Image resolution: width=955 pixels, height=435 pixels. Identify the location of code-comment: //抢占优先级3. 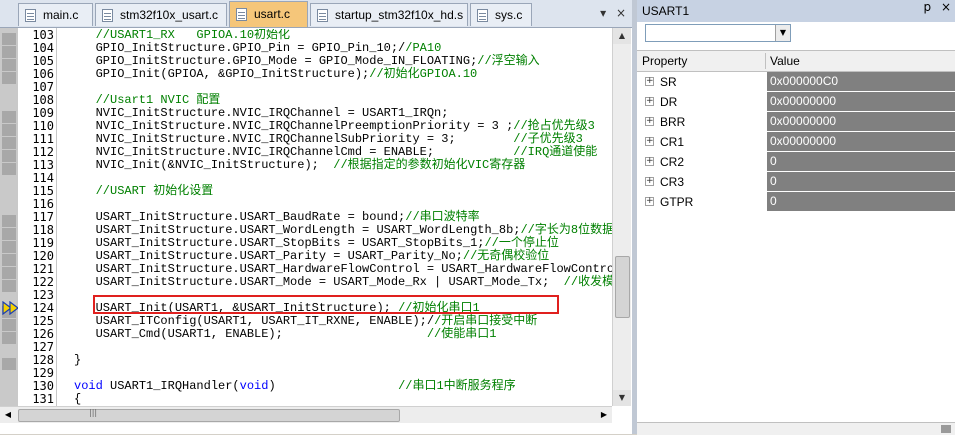
(554, 126).